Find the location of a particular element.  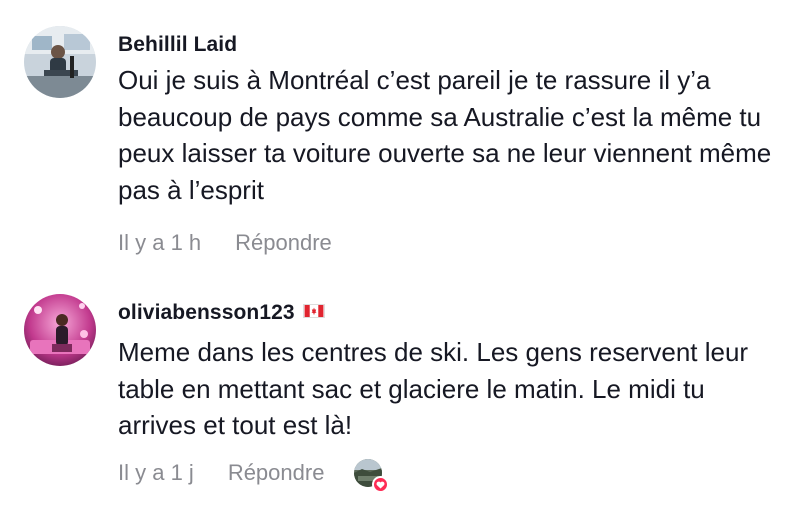

heart-icon is located at coordinates (381, 484).